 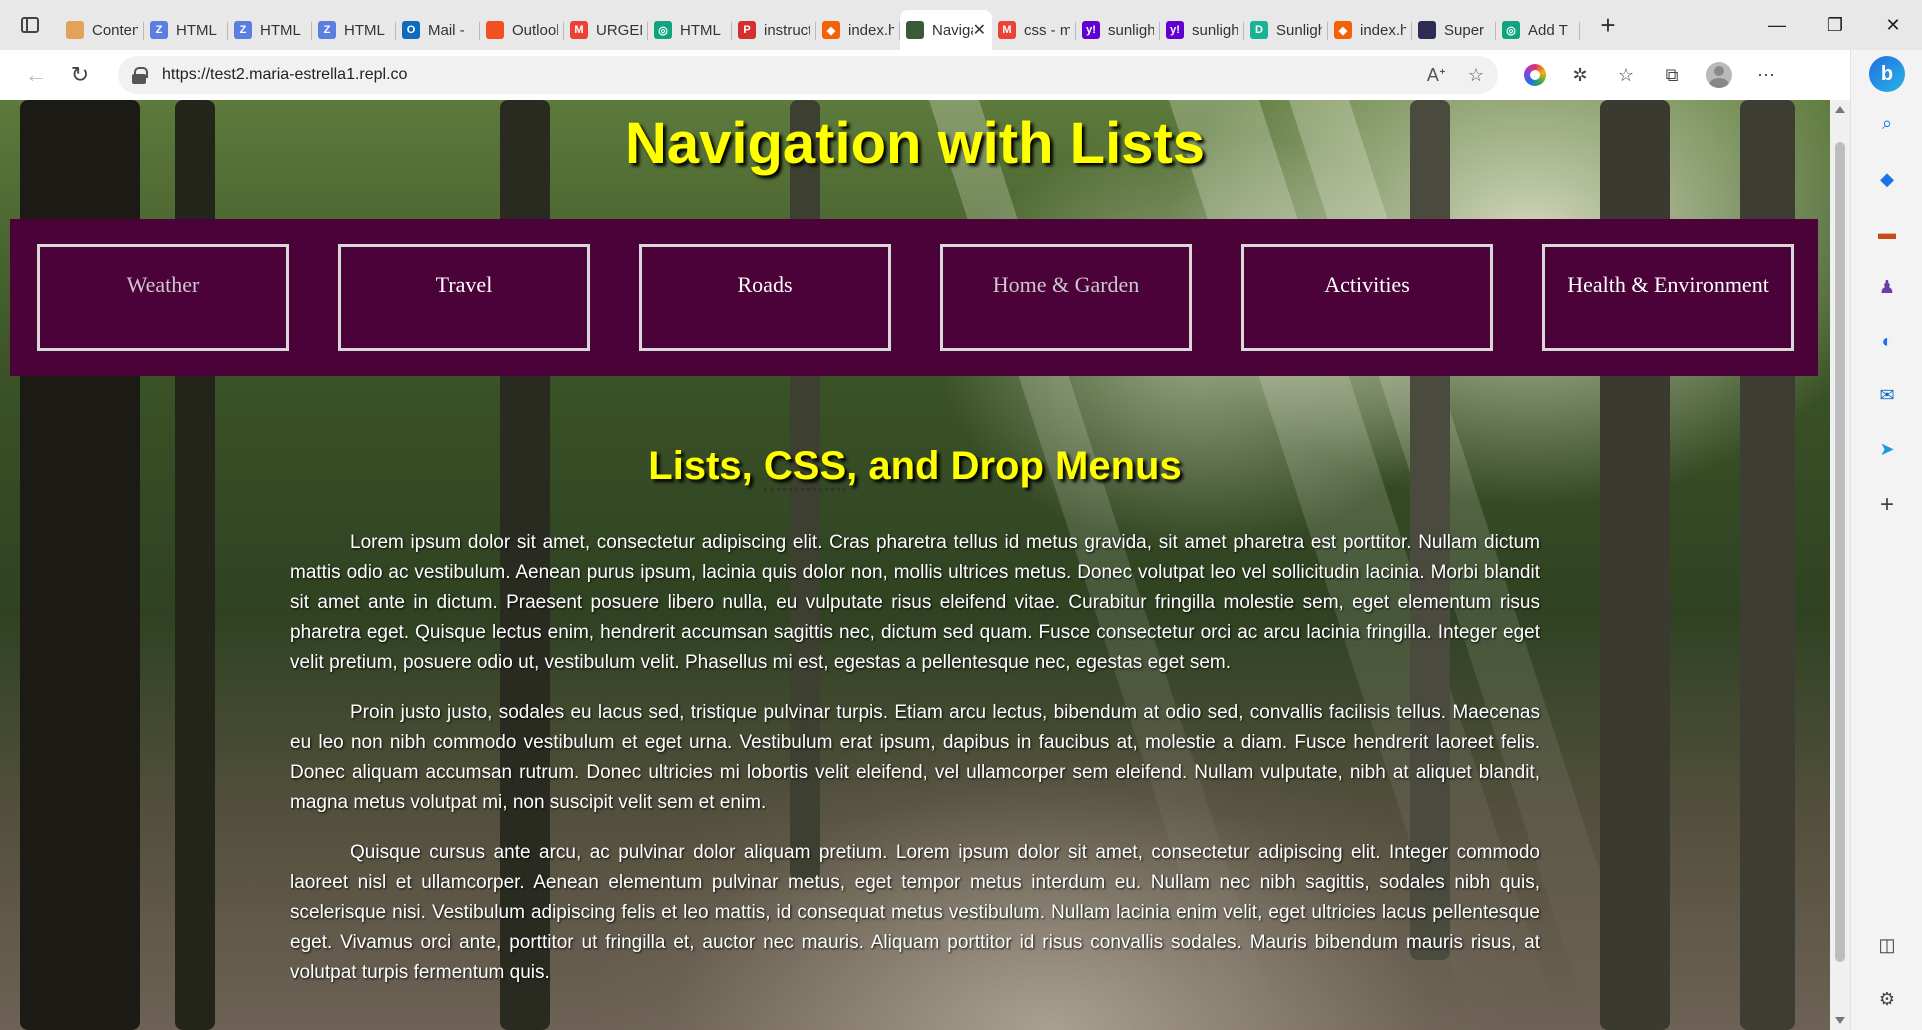 What do you see at coordinates (1436, 75) in the screenshot?
I see `read-aloud-icon: A͏ᐩ` at bounding box center [1436, 75].